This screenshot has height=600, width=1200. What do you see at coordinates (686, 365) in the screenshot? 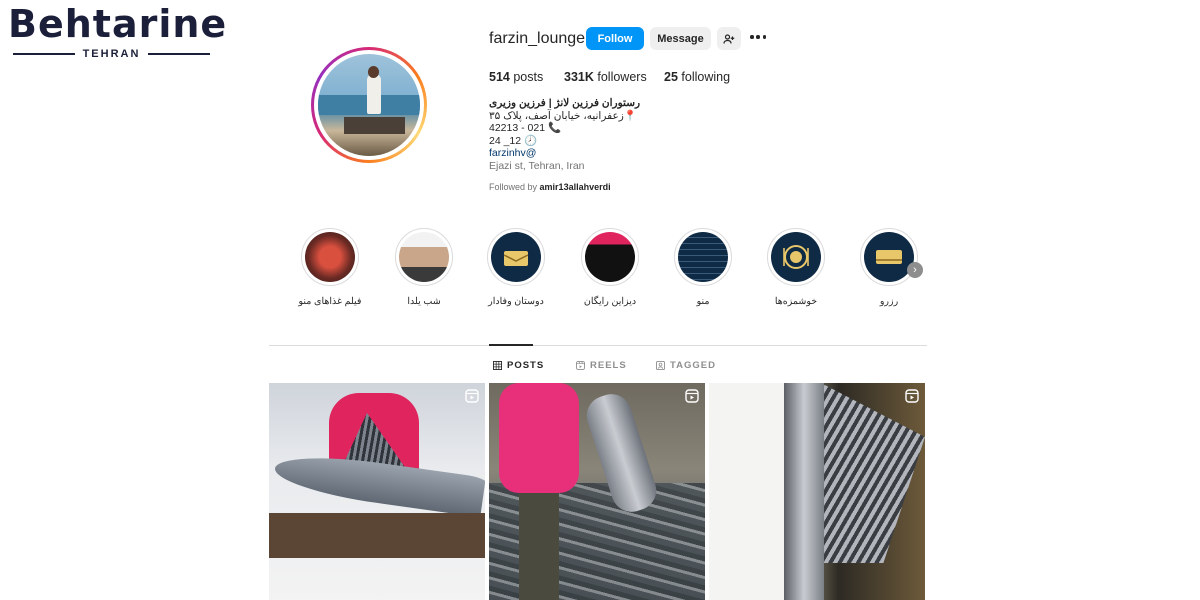
I see `tab-tagged: TAGGED` at bounding box center [686, 365].